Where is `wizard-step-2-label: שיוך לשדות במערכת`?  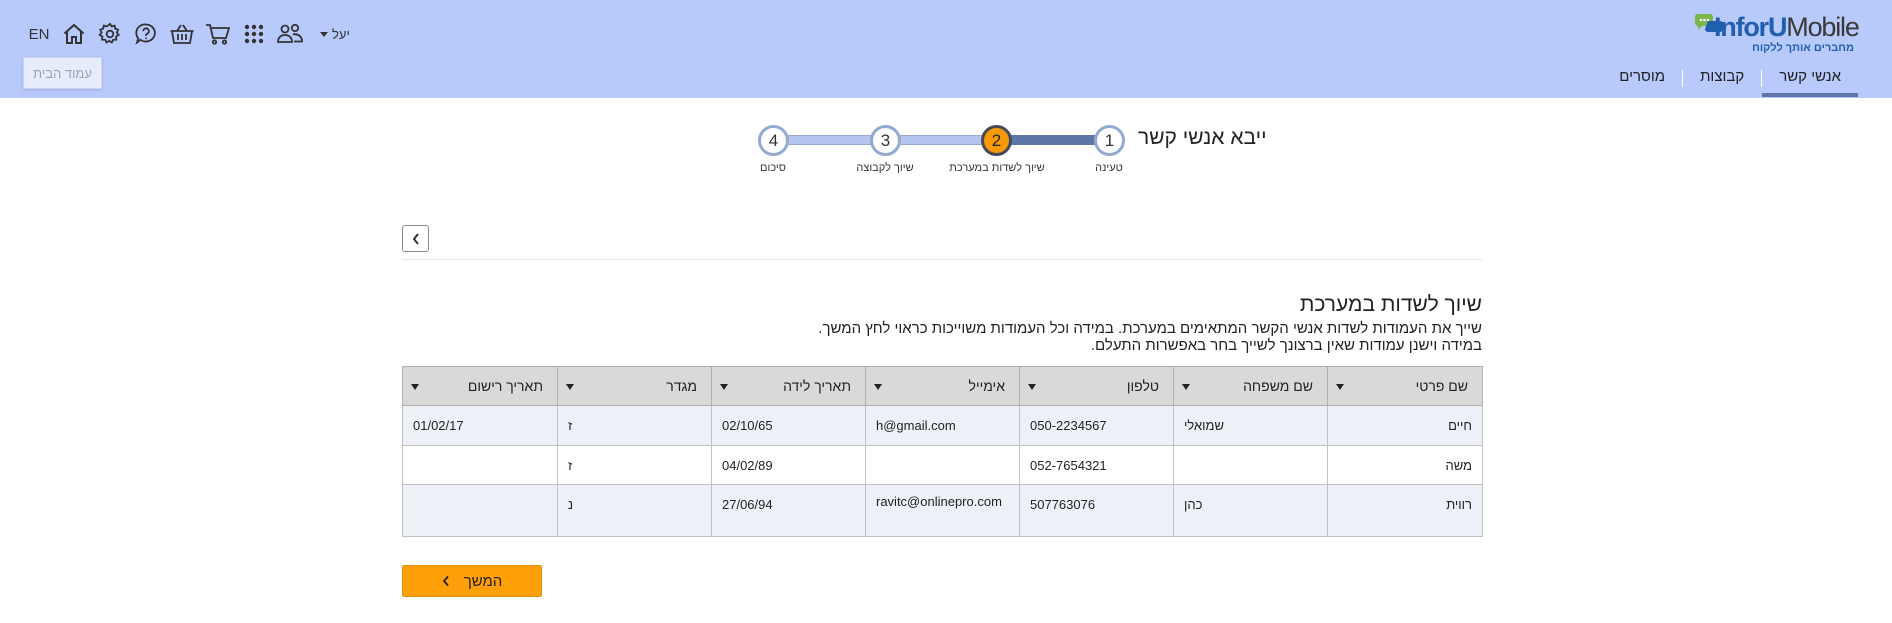
wizard-step-2-label: שיוך לשדות במערכת is located at coordinates (997, 168).